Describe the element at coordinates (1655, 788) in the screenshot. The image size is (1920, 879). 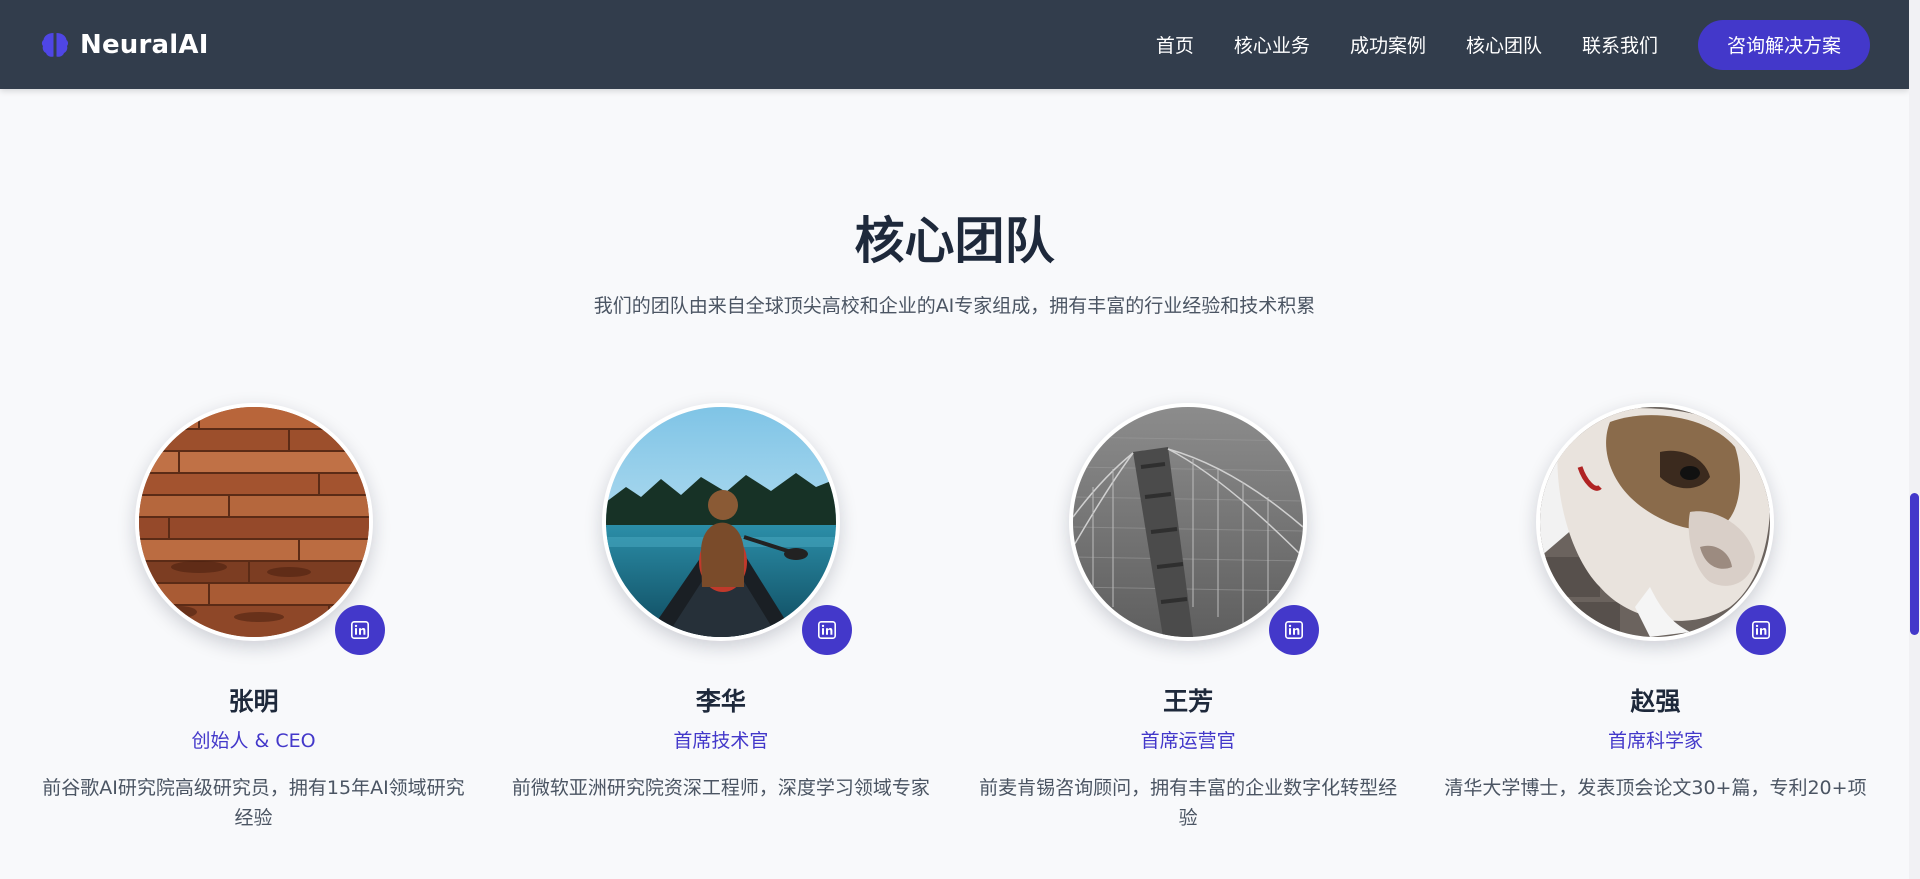
I see `member-desc: 清华大学博士，发表顶会论文30+篇，专利20+项` at that location.